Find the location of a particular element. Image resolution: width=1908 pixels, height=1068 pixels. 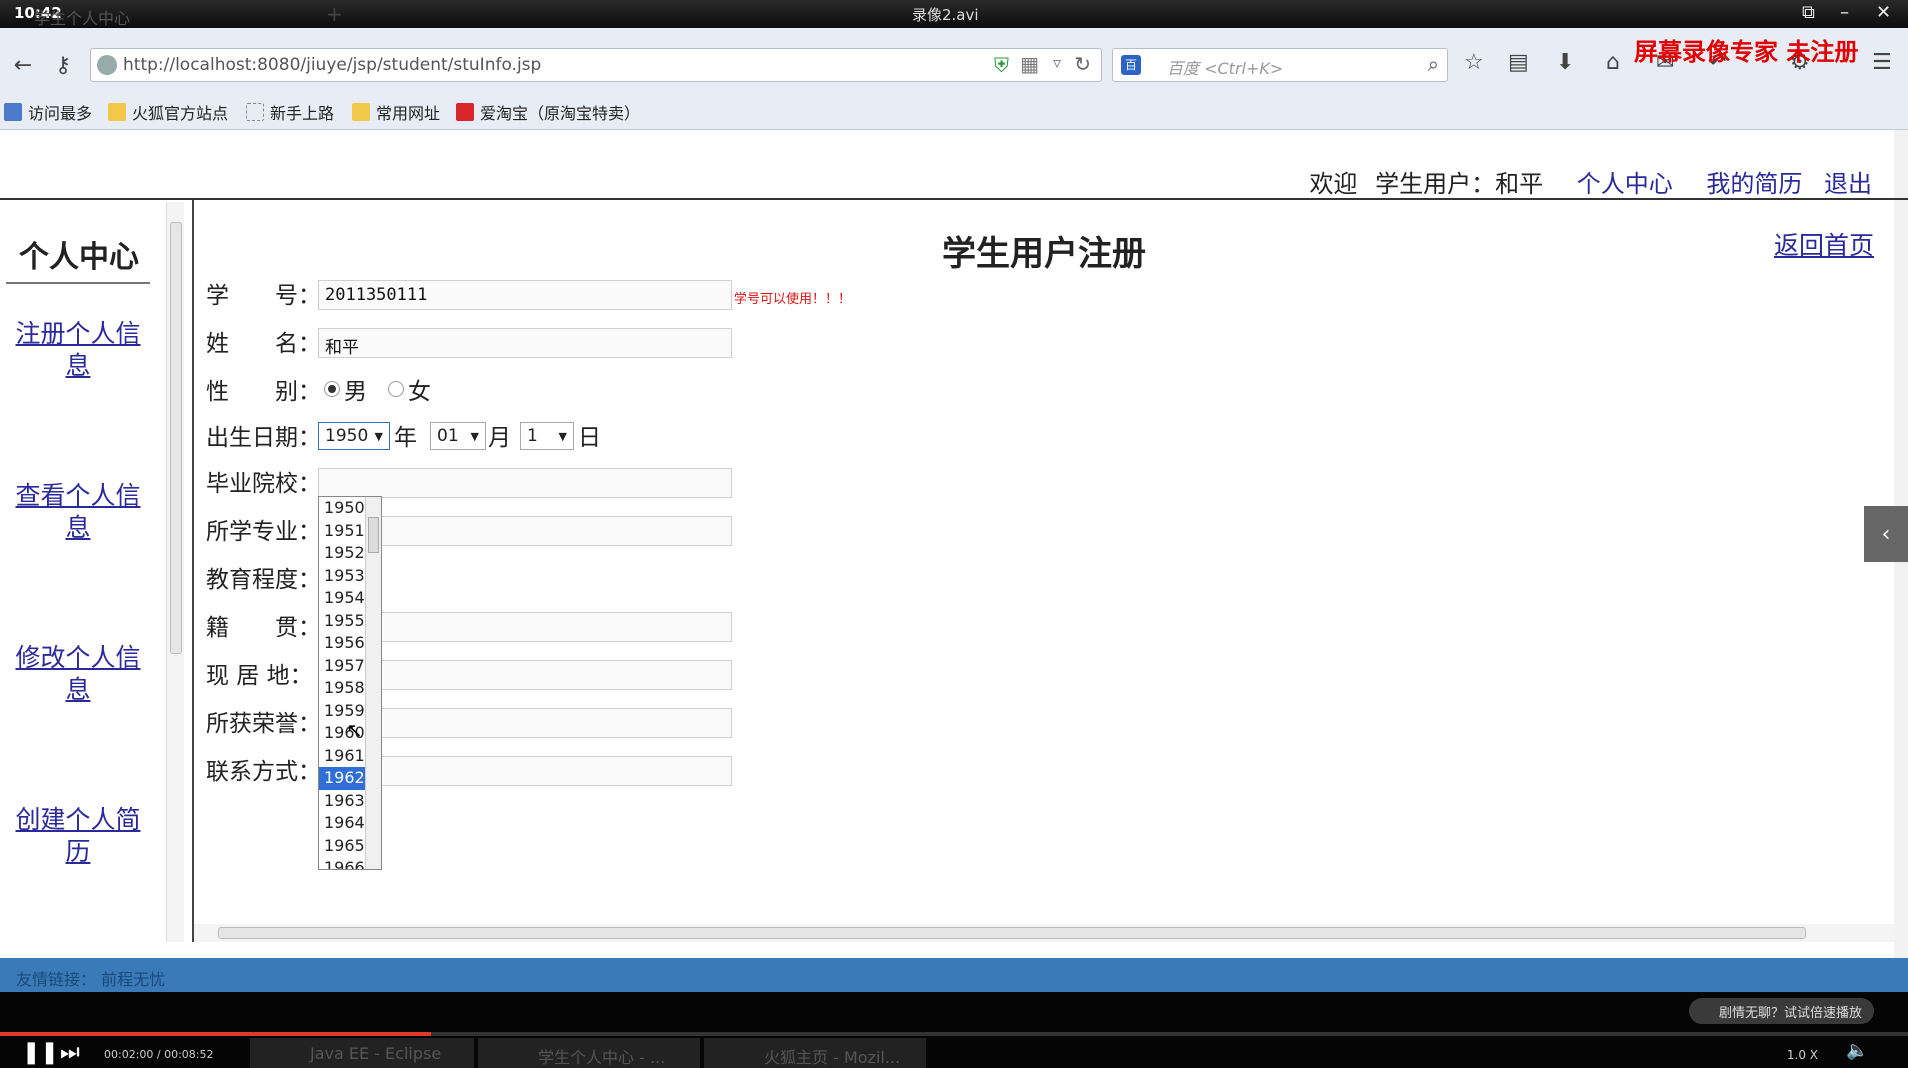

menu-icon: ☰ is located at coordinates (1882, 62).